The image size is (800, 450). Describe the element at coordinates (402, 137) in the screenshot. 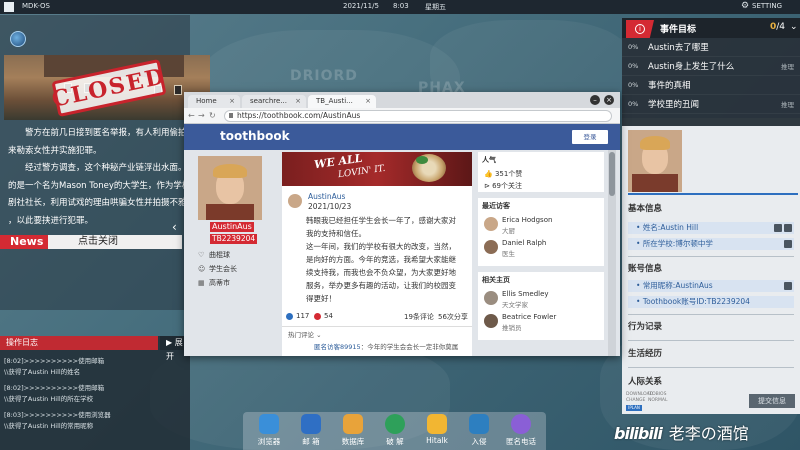

I see `site-header: toothbook 登录` at that location.